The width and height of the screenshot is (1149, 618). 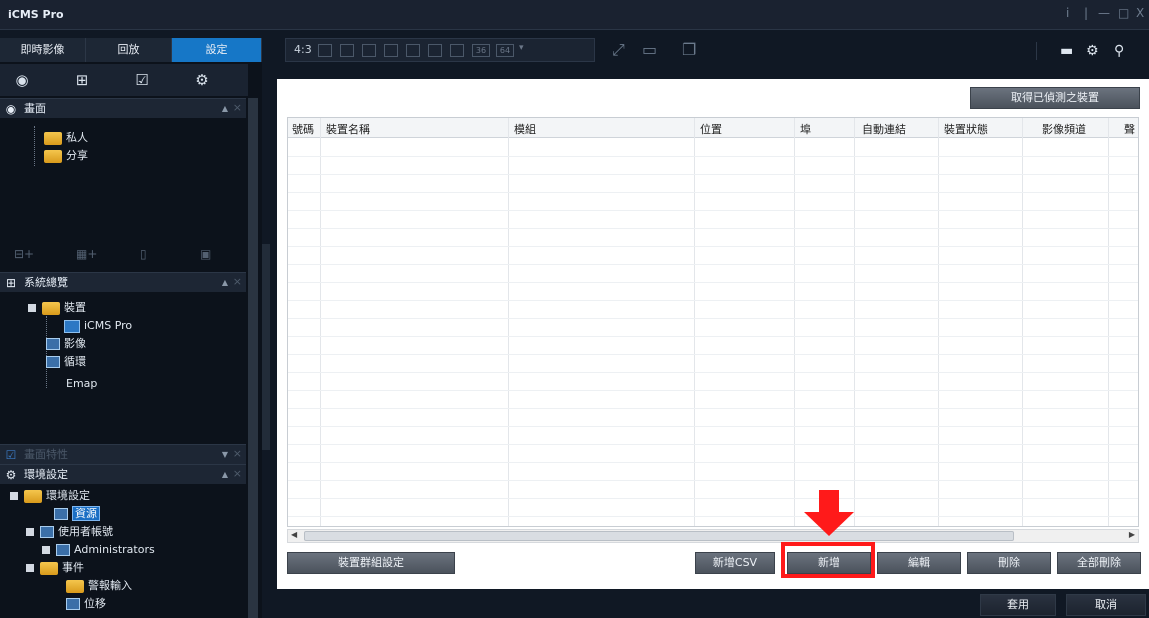 I want to click on layout-64-icon: 64, so click(x=505, y=50).